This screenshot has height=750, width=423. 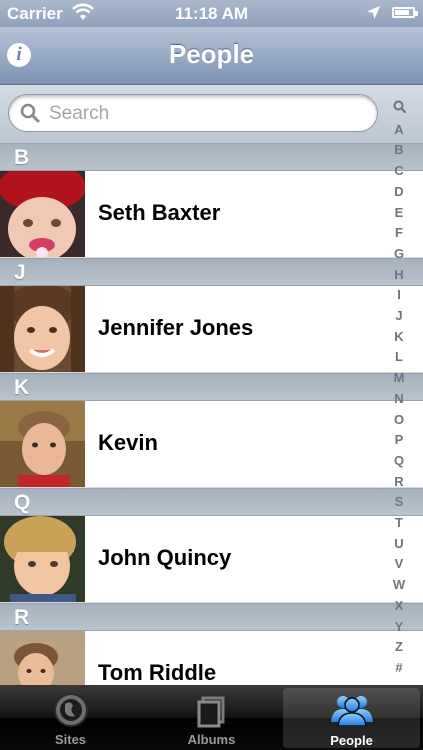 What do you see at coordinates (351, 740) in the screenshot?
I see `tab-label: People` at bounding box center [351, 740].